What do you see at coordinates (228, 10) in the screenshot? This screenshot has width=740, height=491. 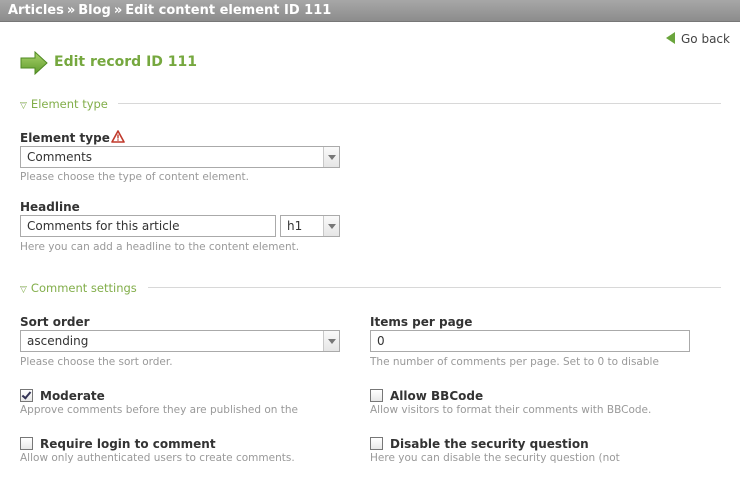 I see `breadcrumb-current: Edit content element ID 111` at bounding box center [228, 10].